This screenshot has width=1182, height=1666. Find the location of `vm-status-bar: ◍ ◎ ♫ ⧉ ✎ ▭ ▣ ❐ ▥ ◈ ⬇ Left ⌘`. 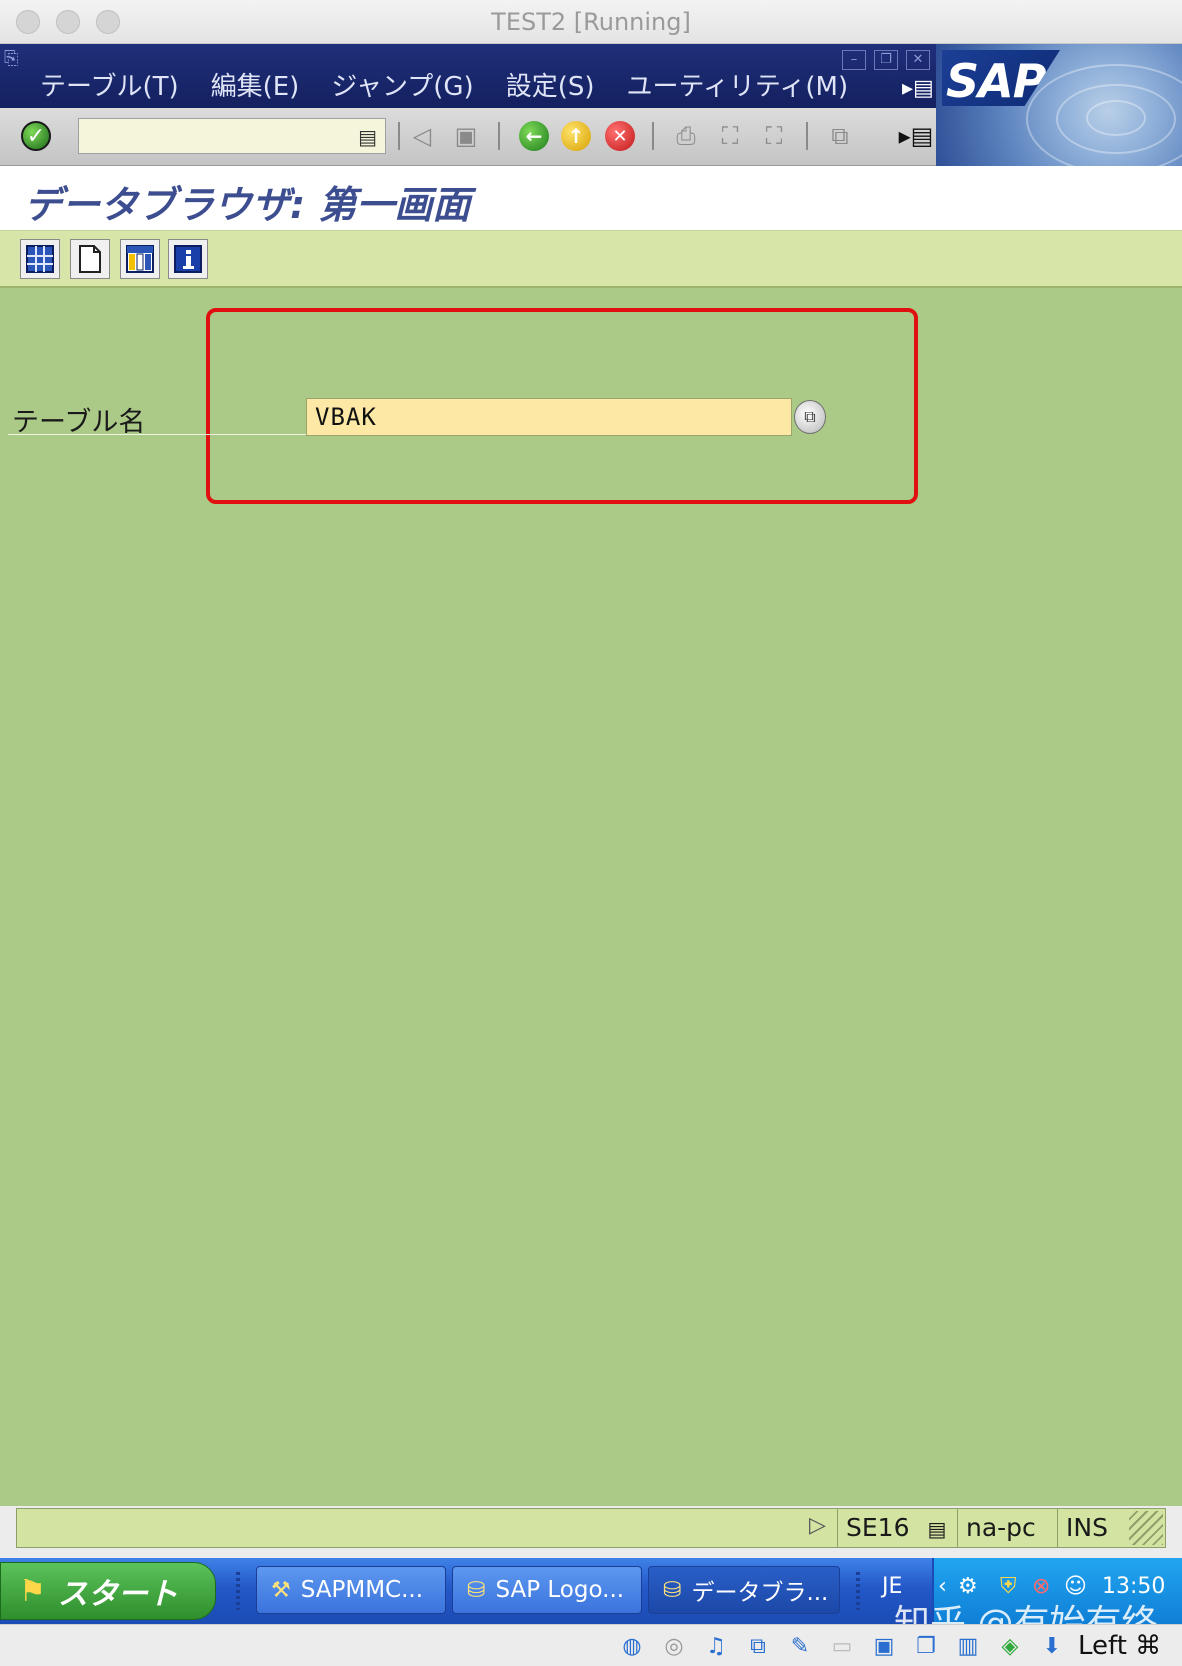

vm-status-bar: ◍ ◎ ♫ ⧉ ✎ ▭ ▣ ❐ ▥ ◈ ⬇ Left ⌘ is located at coordinates (591, 1645).